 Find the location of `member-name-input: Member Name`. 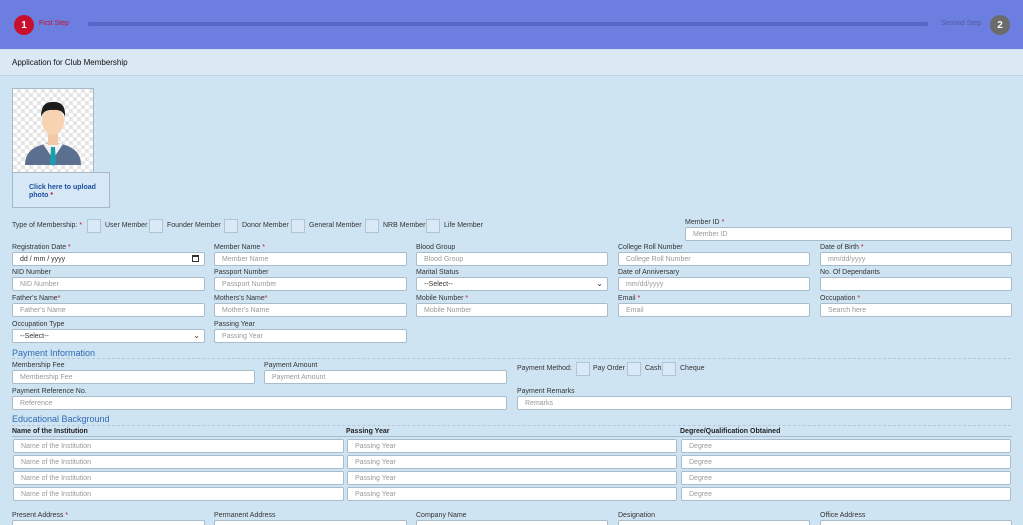

member-name-input: Member Name is located at coordinates (310, 259).